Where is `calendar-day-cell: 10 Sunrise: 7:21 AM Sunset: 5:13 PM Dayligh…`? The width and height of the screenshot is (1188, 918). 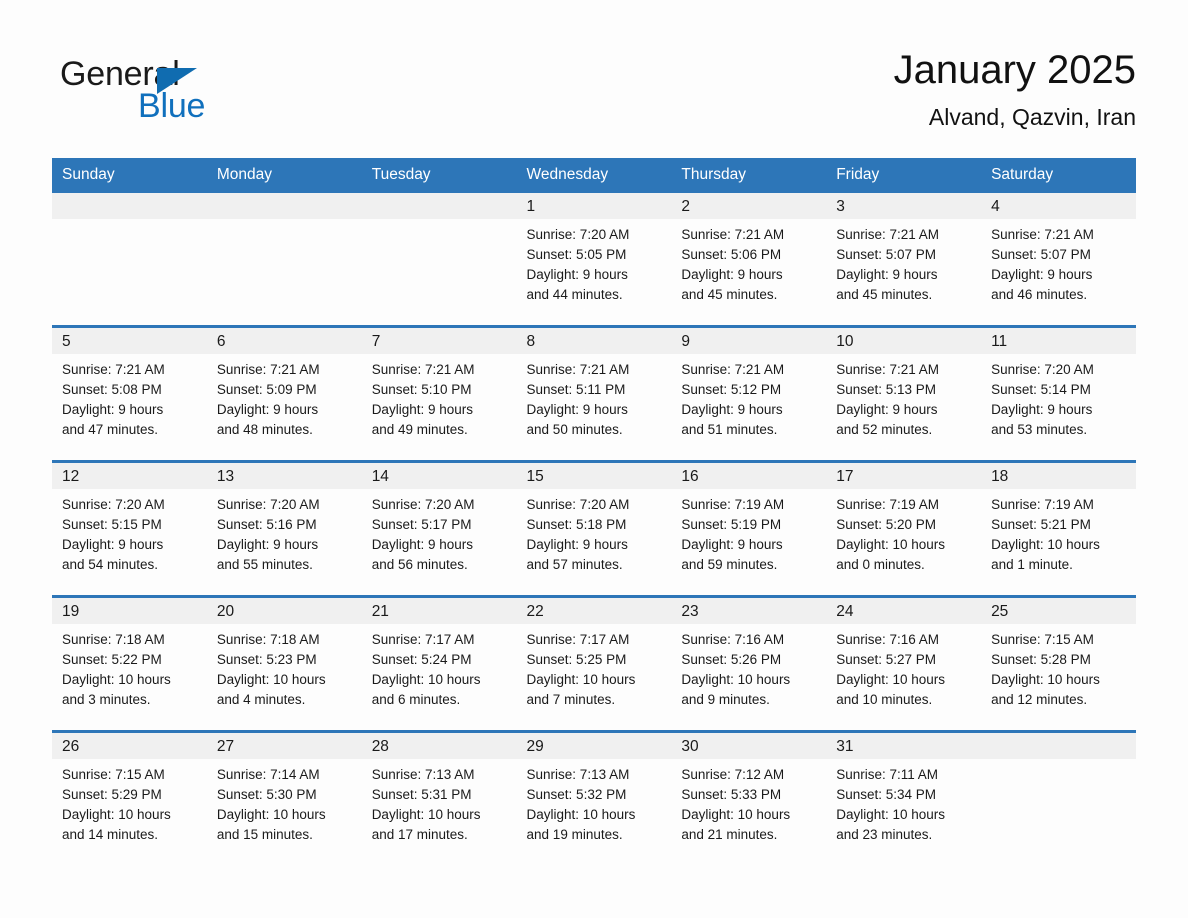 calendar-day-cell: 10 Sunrise: 7:21 AM Sunset: 5:13 PM Dayligh… is located at coordinates (904, 393).